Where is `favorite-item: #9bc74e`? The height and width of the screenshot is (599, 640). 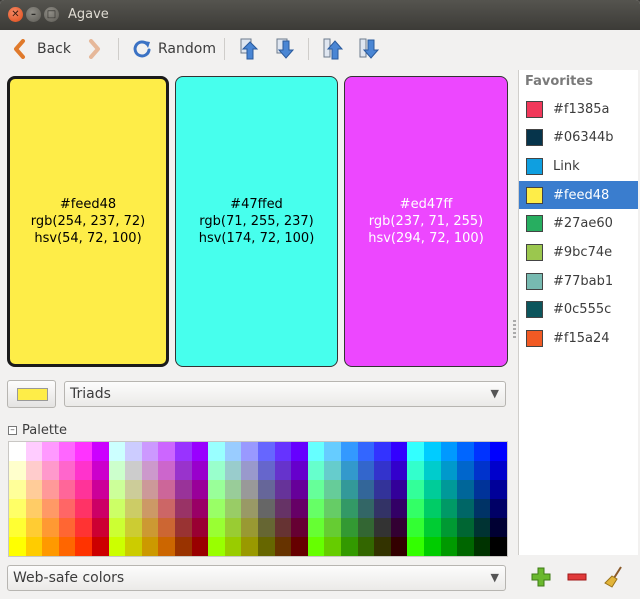 favorite-item: #9bc74e is located at coordinates (578, 253).